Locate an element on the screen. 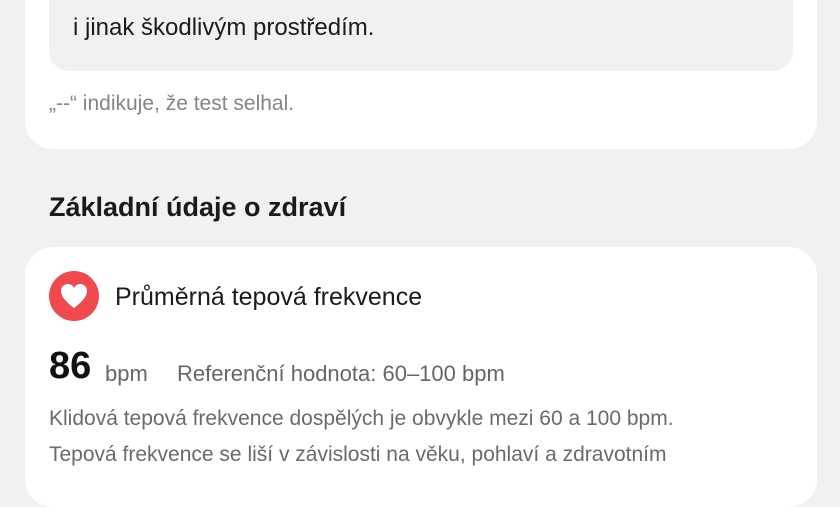 The image size is (840, 507). metric-title: Průměrná tepová frekvence is located at coordinates (269, 297).